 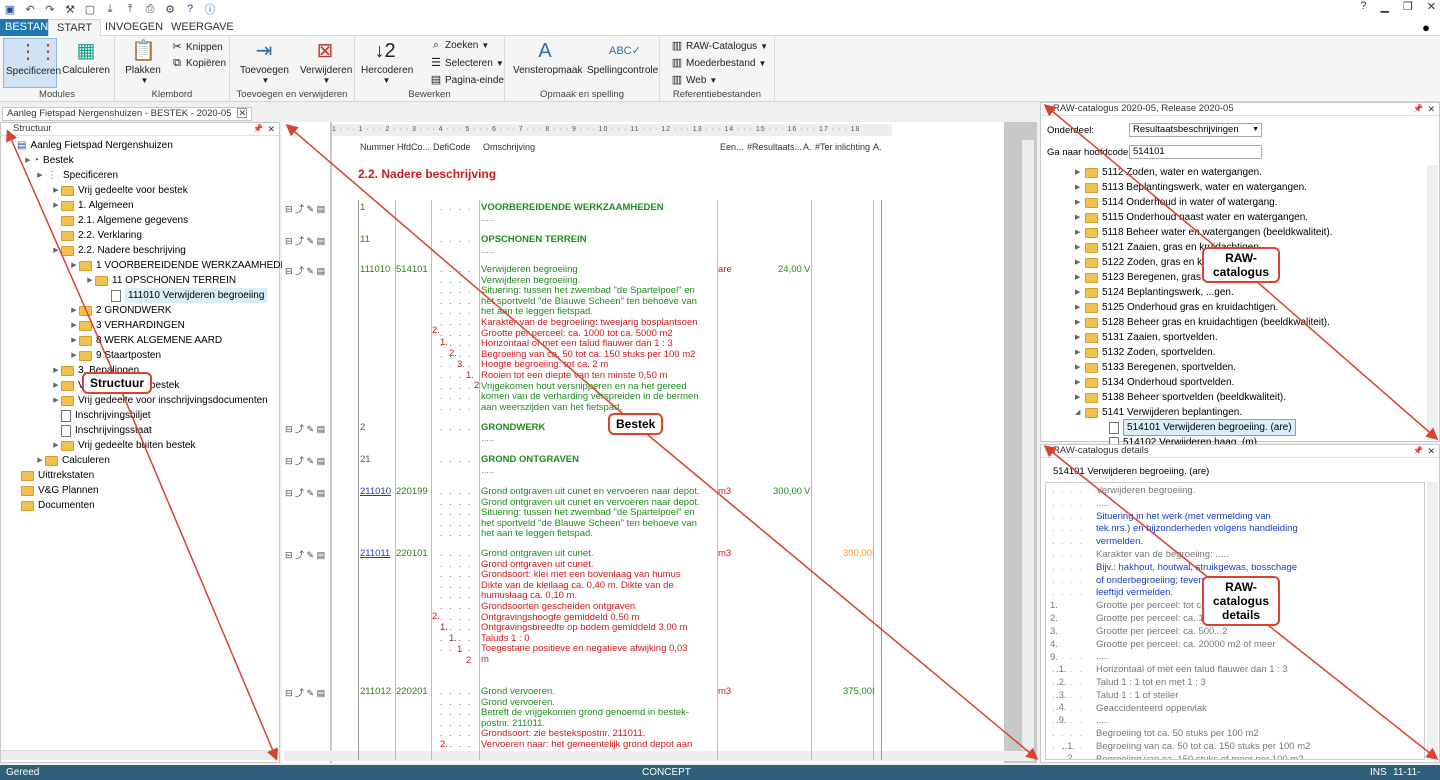 I want to click on catalog-item: ▶ 5132 Zoden, sportvelden., so click(x=1145, y=352).